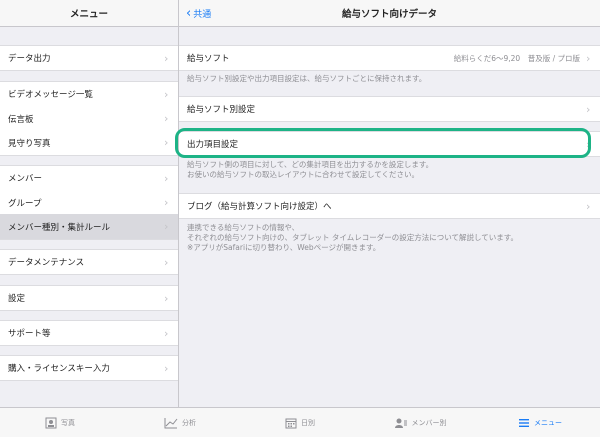 The width and height of the screenshot is (600, 437). I want to click on menu-item-watch-photos: 見守り写真 ›, so click(89, 143).